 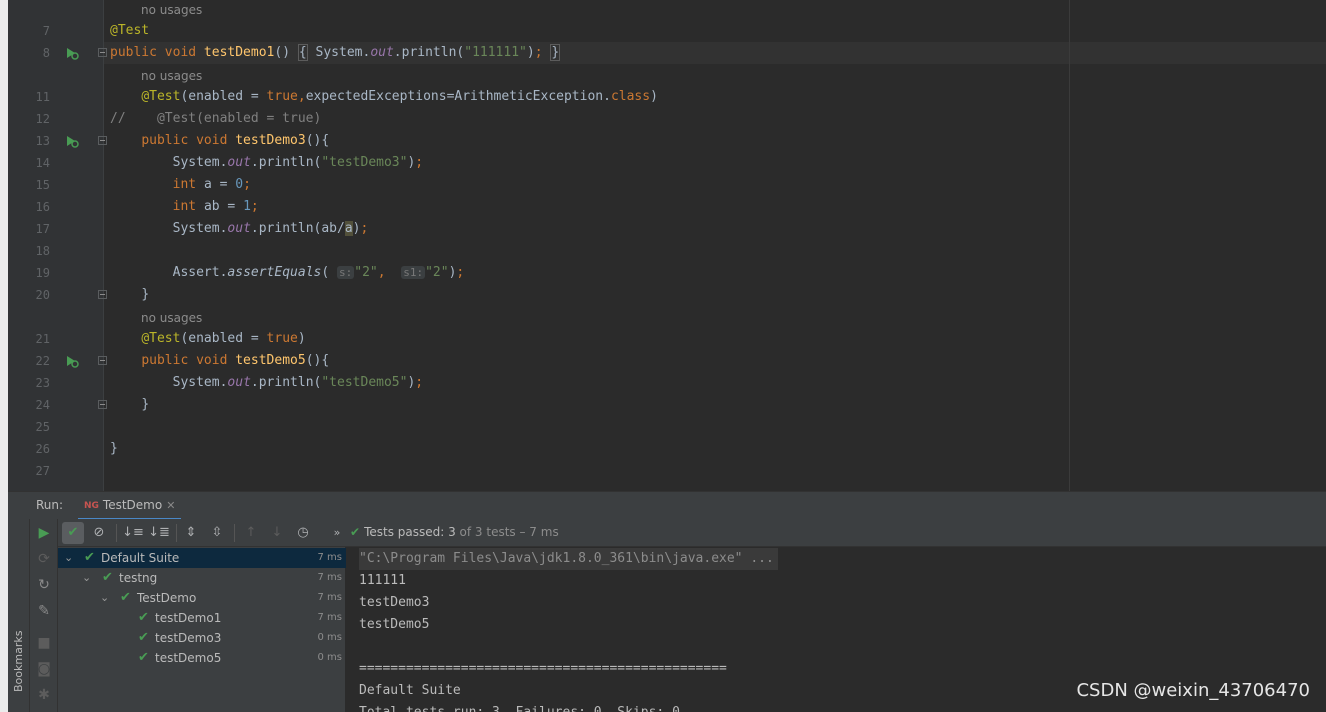 What do you see at coordinates (667, 383) in the screenshot?
I see `editor-line: 23 System.out.println("testDemo5");` at bounding box center [667, 383].